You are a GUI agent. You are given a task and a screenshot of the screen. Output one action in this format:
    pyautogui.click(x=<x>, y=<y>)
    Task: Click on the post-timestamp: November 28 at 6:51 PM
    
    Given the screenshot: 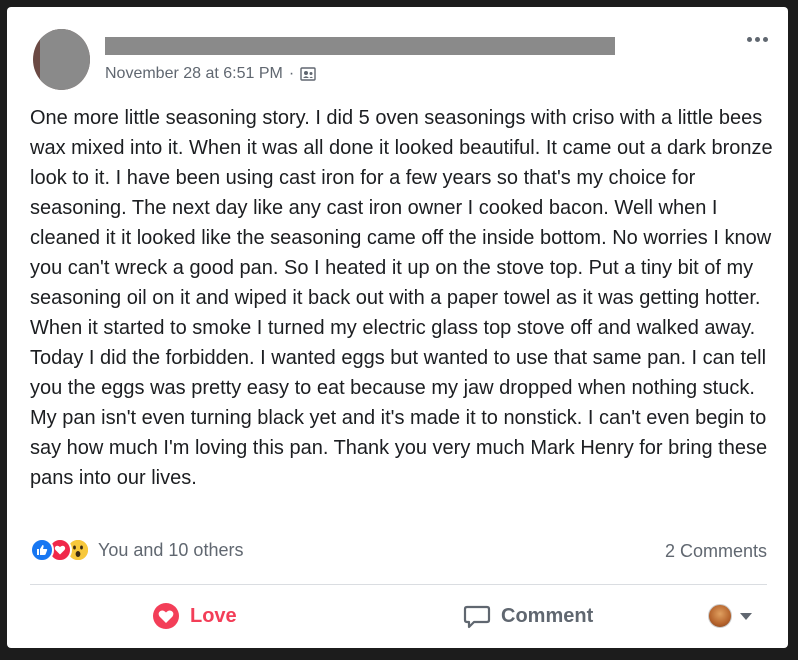 What is the action you would take?
    pyautogui.click(x=194, y=74)
    